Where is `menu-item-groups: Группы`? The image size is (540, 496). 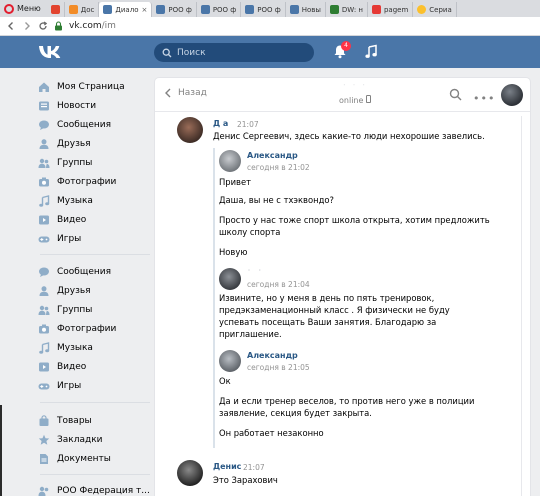 menu-item-groups: Группы is located at coordinates (95, 163).